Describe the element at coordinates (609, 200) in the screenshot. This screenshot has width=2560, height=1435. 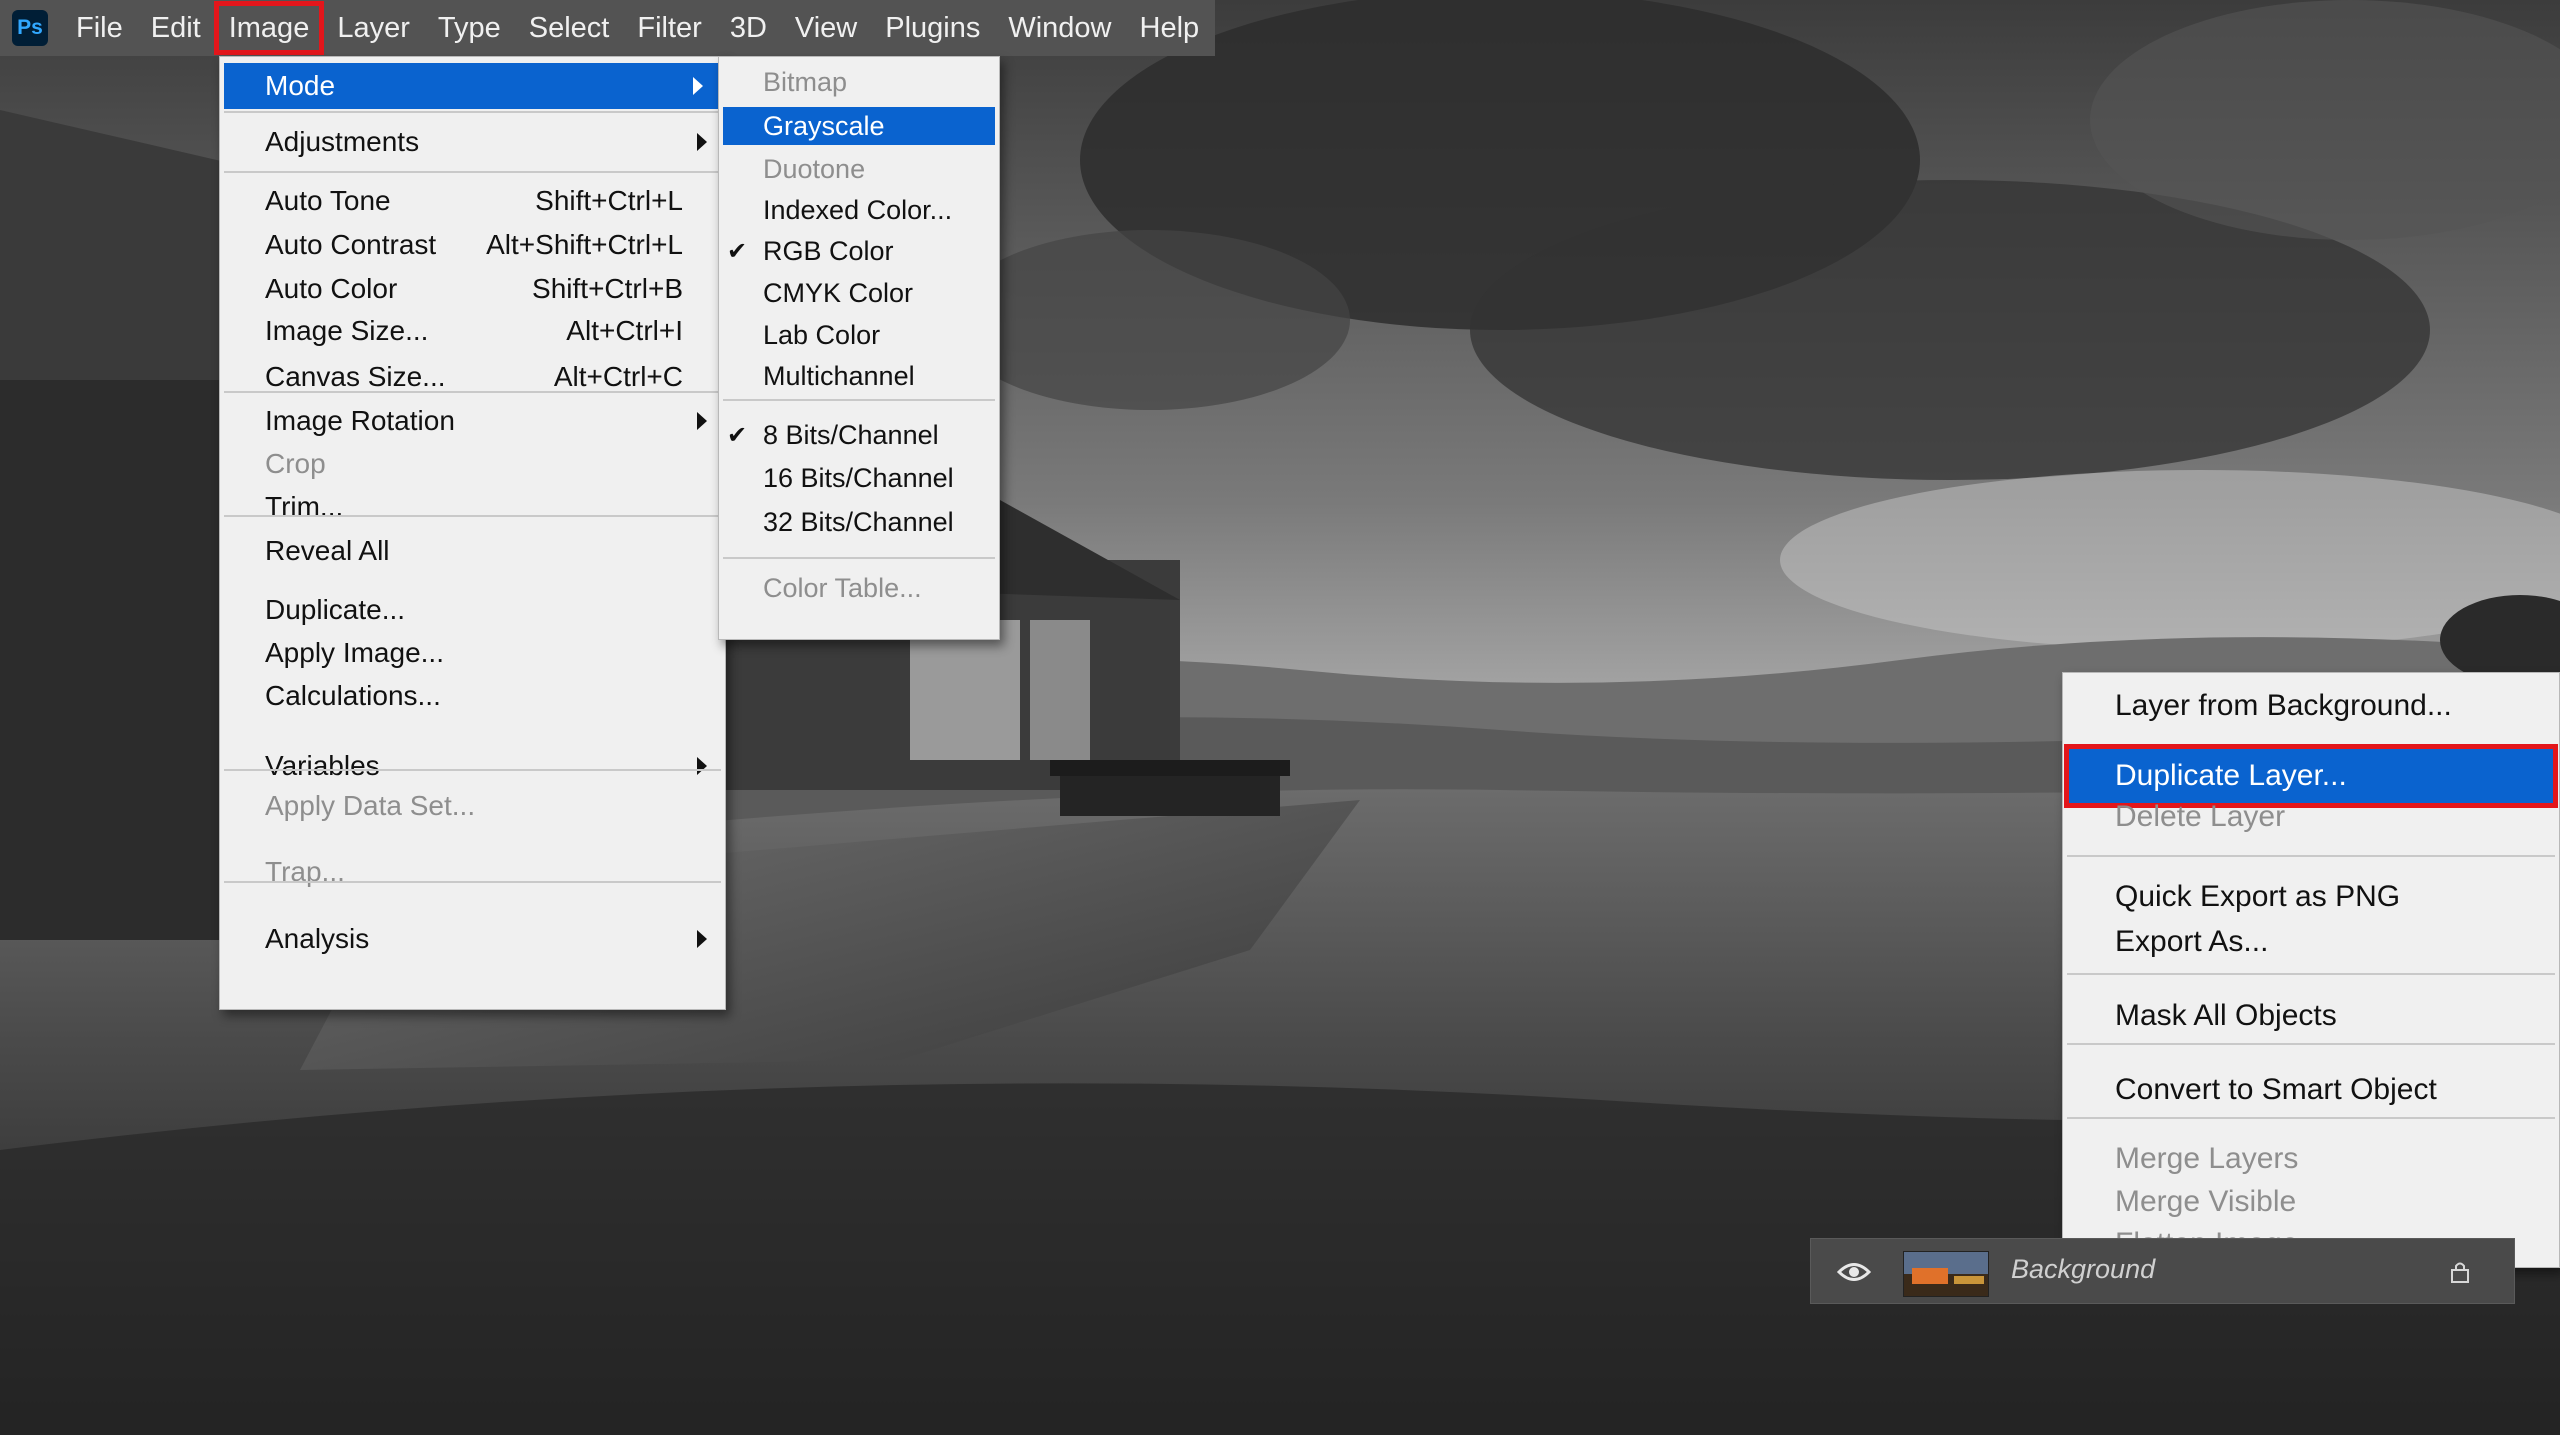
I see `image-menu-item-shortcut: Shift+Ctrl+L` at that location.